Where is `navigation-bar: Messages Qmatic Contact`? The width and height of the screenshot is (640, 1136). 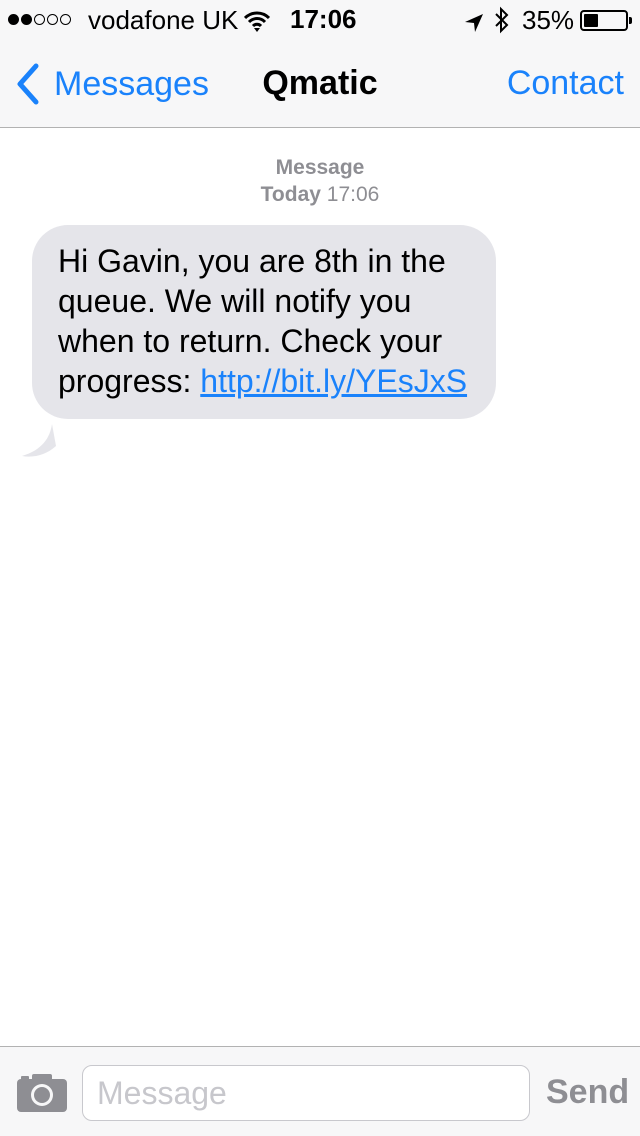
navigation-bar: Messages Qmatic Contact is located at coordinates (320, 84).